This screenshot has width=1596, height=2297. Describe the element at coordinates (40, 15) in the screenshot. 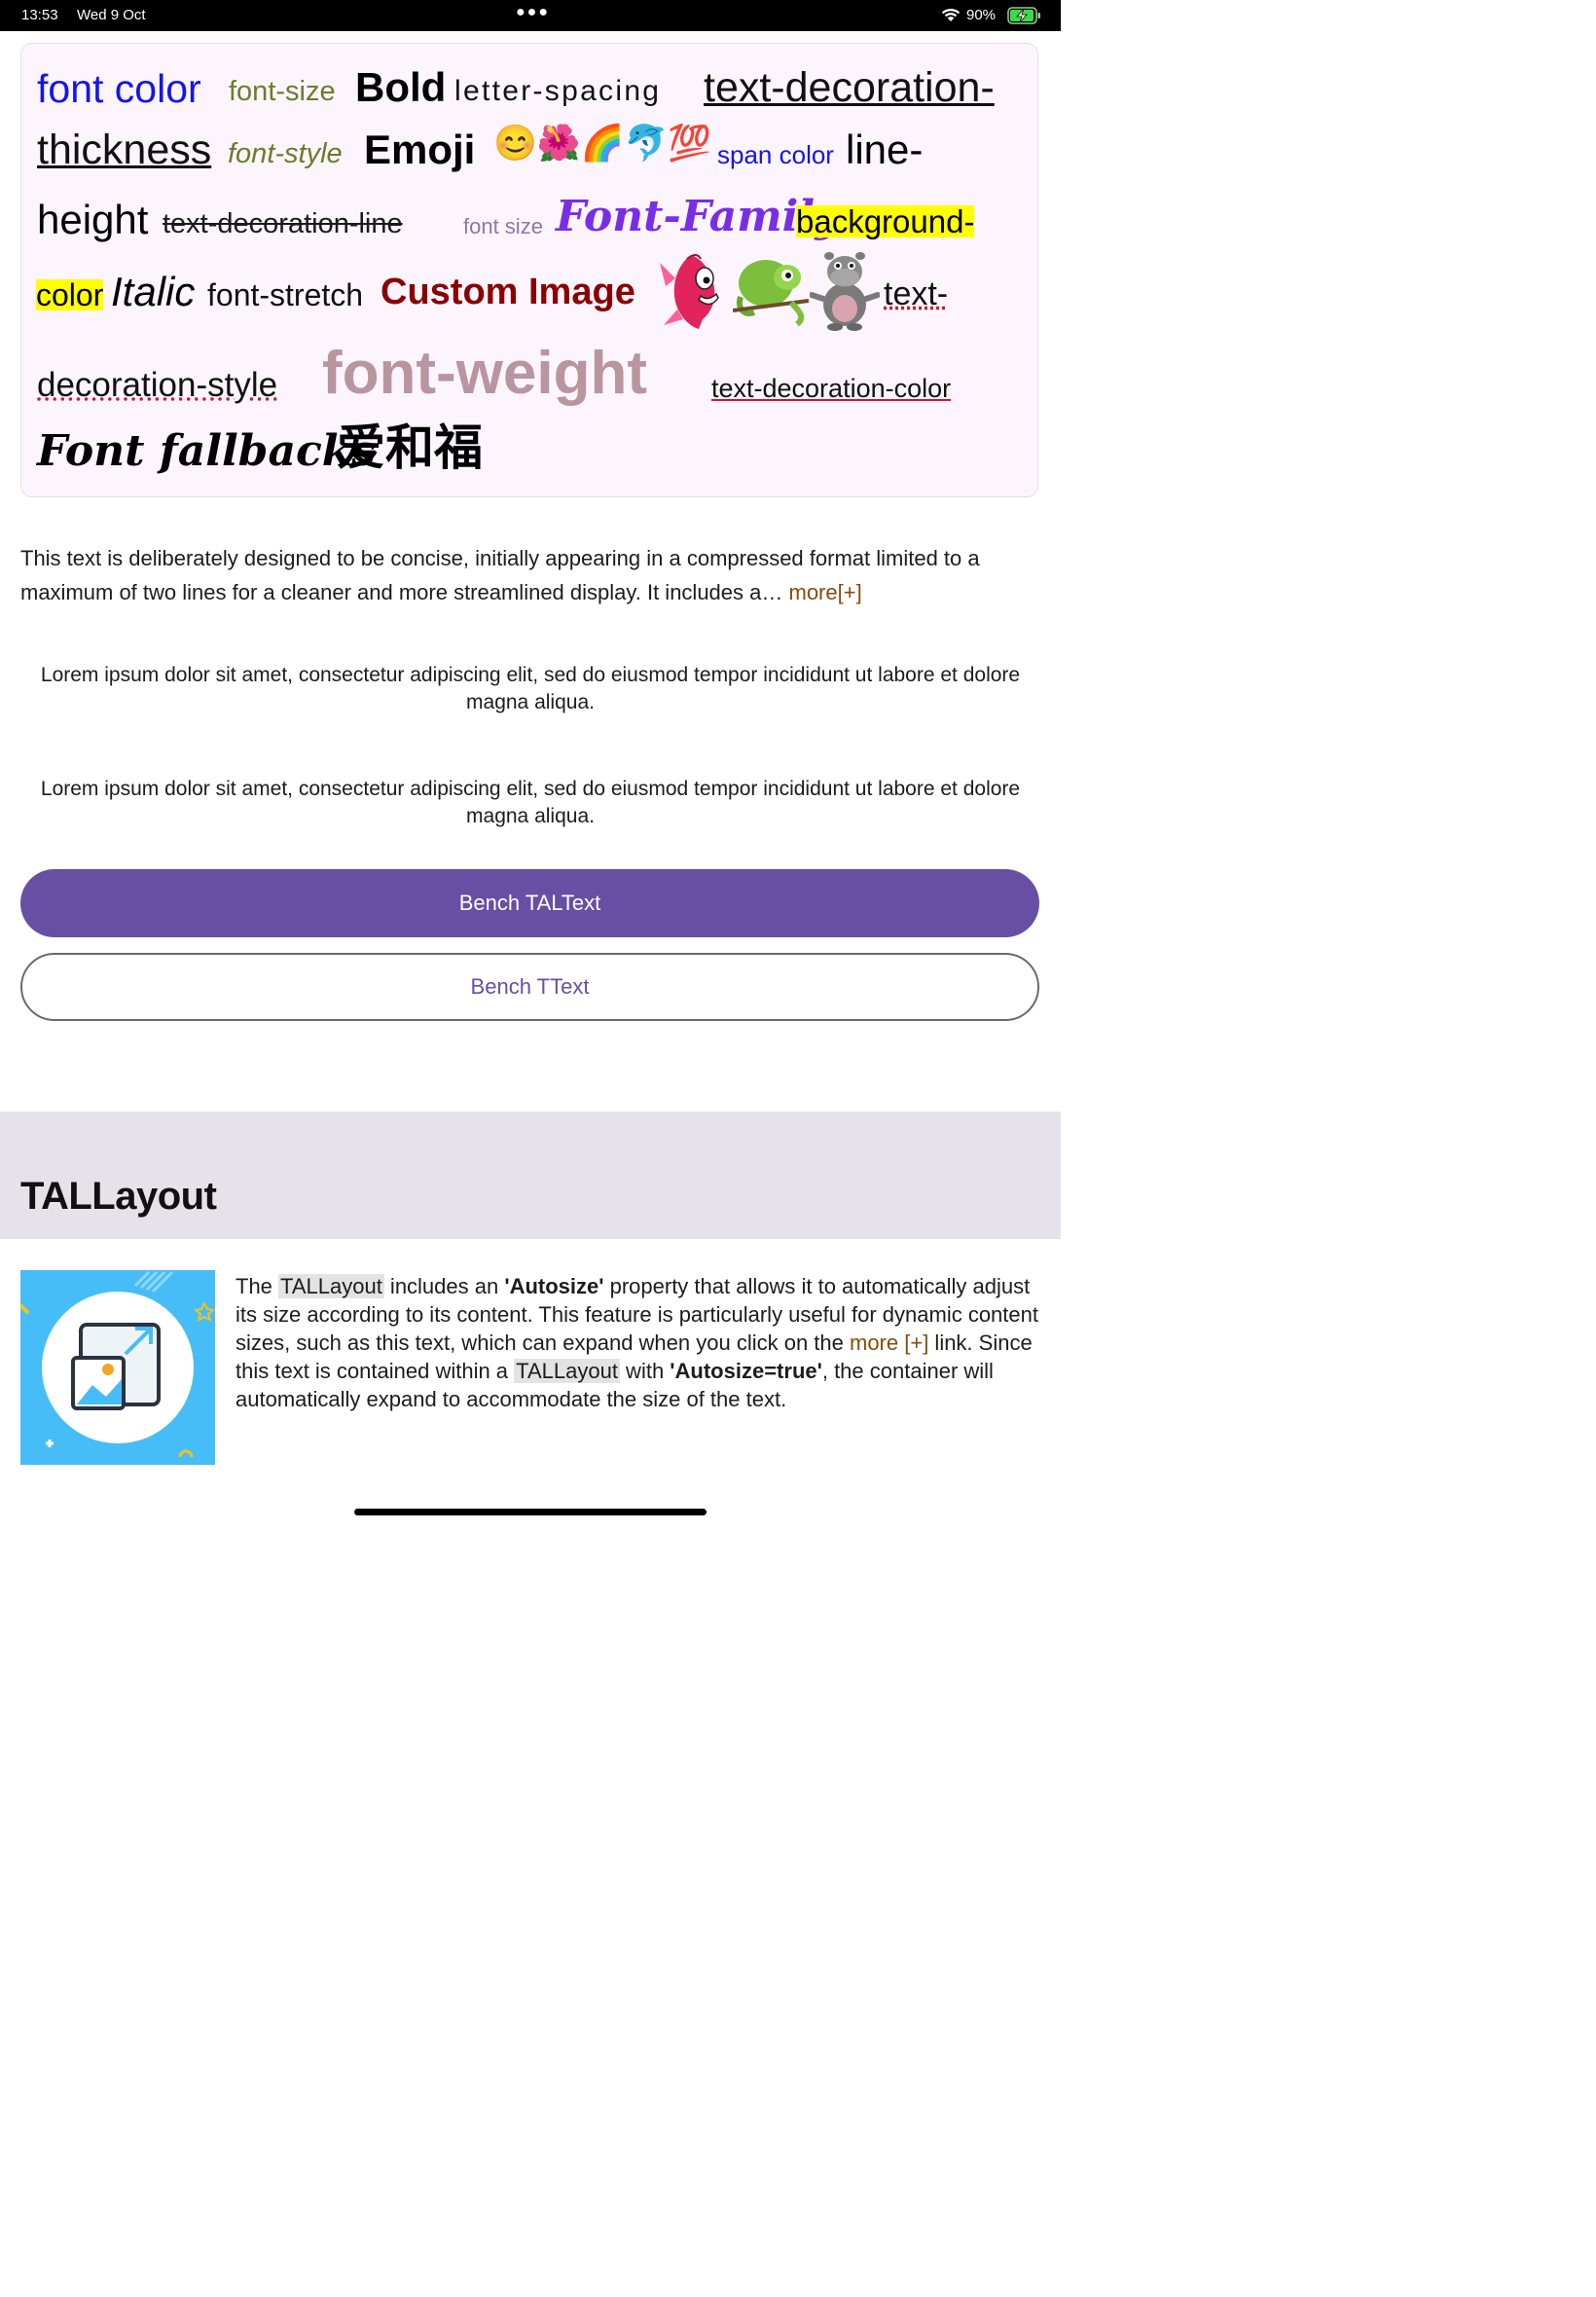

I see `status-time: 13:53` at that location.